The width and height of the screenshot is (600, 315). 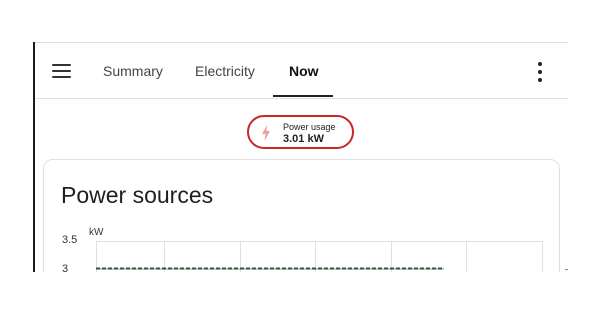 I want to click on y-axis-unit-label: kW, so click(x=96, y=232).